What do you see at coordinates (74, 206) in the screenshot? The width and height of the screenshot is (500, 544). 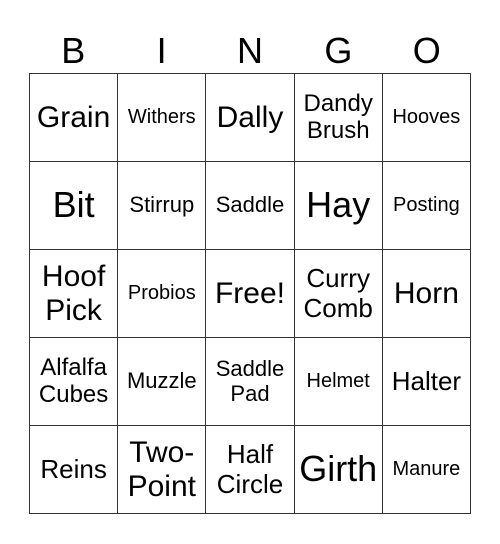 I see `bingo-cell: Bit` at bounding box center [74, 206].